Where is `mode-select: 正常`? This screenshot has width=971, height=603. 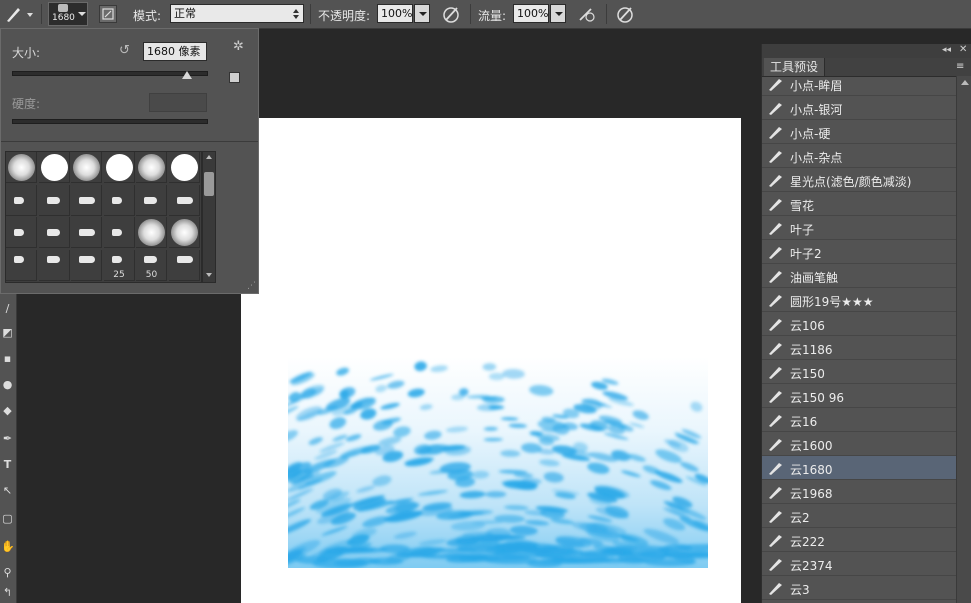
mode-select: 正常 is located at coordinates (237, 13).